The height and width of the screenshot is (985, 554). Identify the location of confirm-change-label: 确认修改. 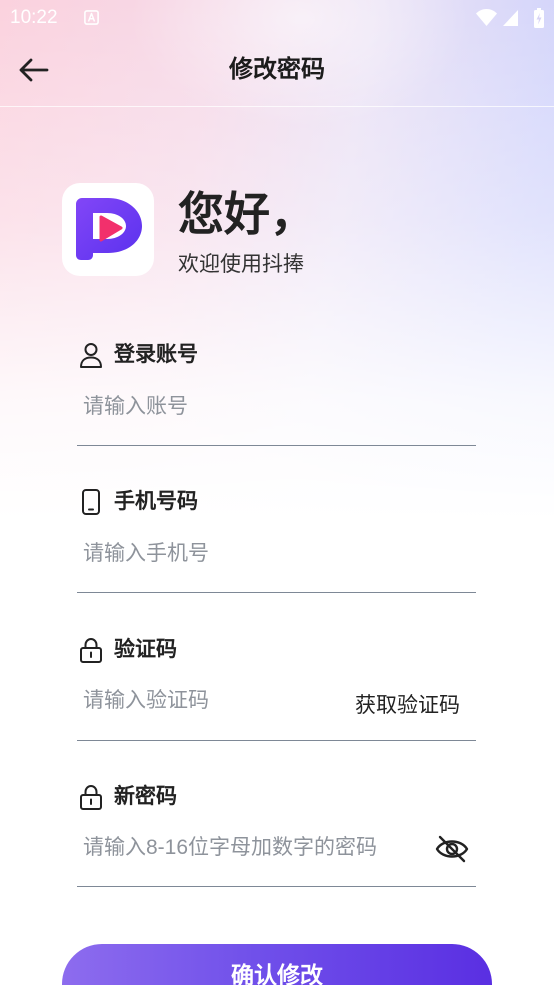
(277, 973).